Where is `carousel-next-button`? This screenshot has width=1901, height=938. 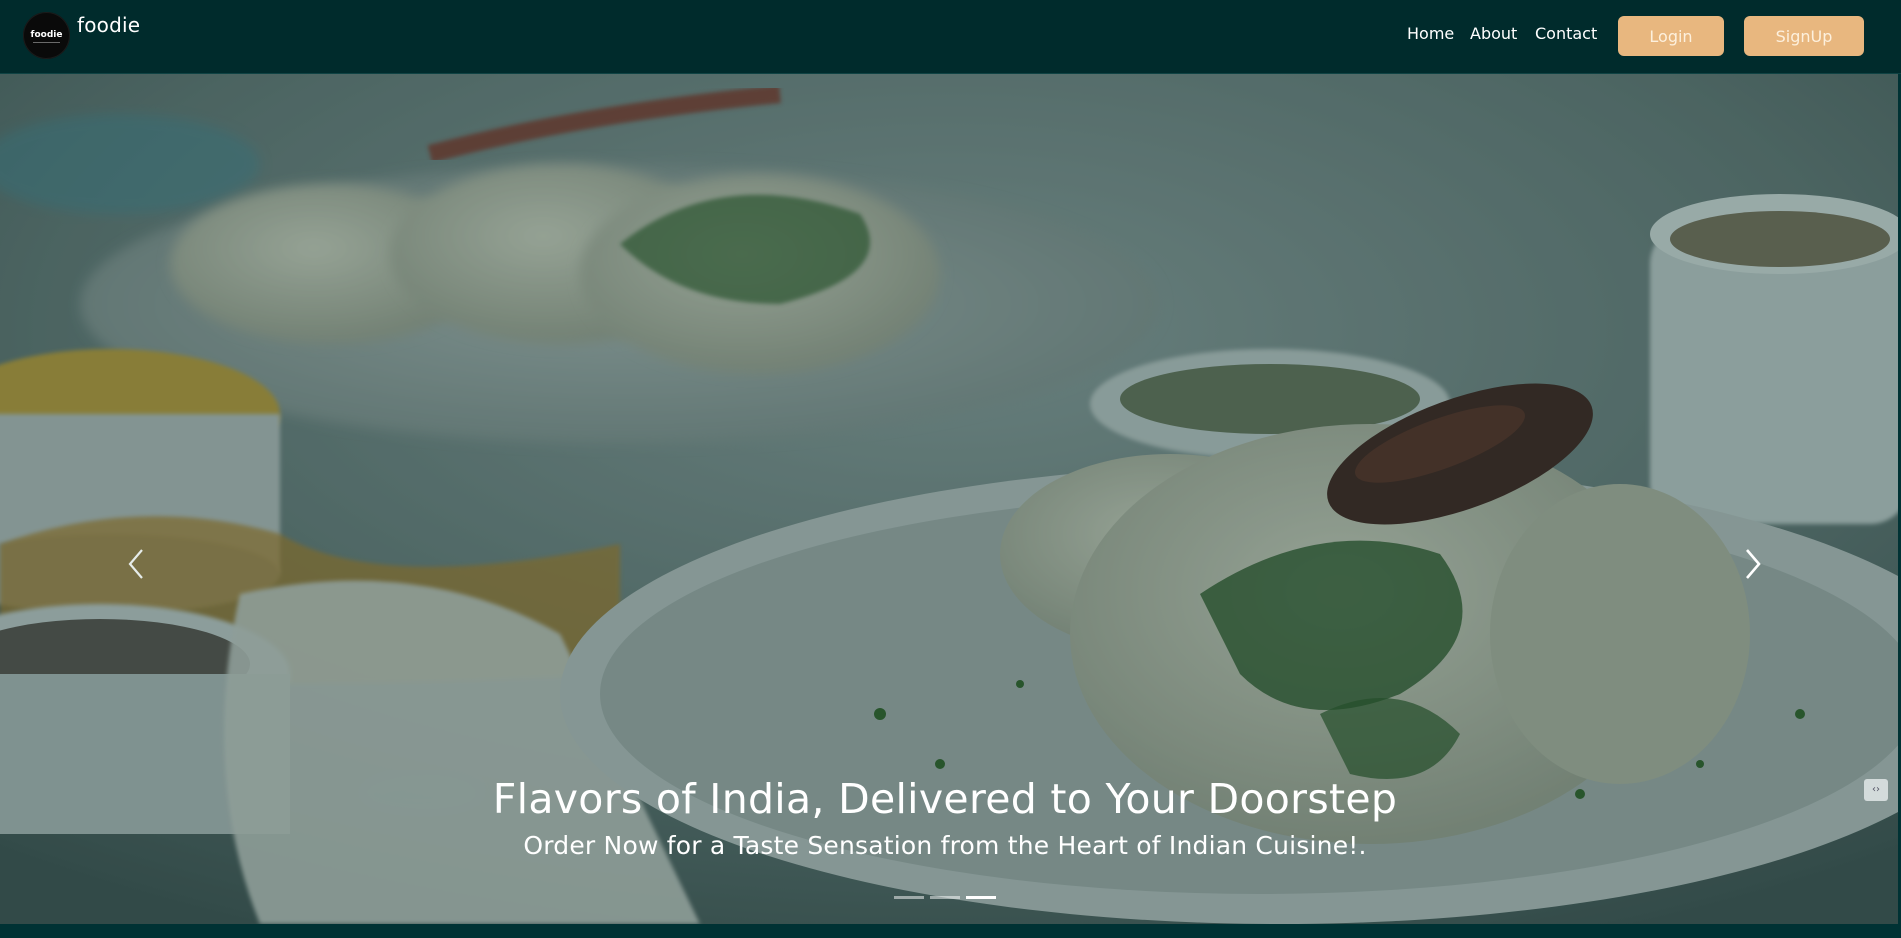 carousel-next-button is located at coordinates (1753, 564).